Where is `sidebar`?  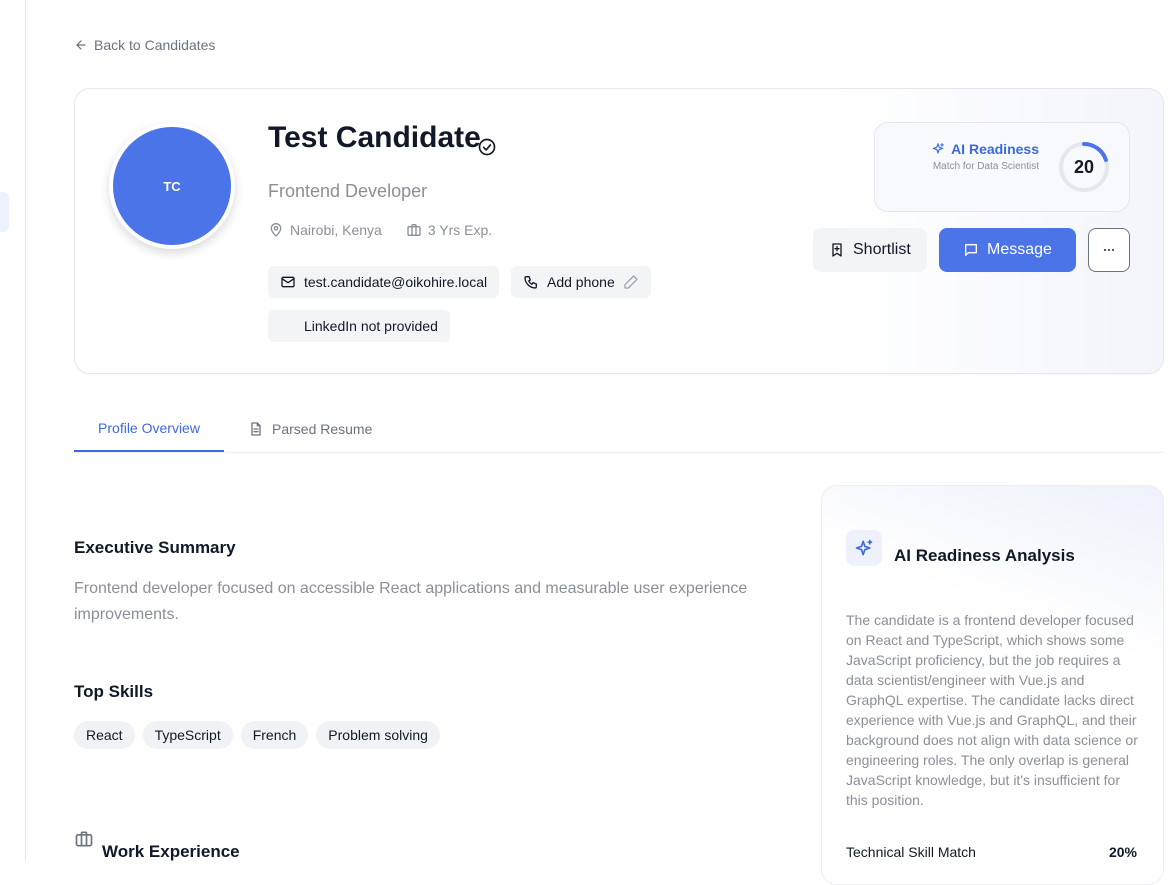 sidebar is located at coordinates (13, 430).